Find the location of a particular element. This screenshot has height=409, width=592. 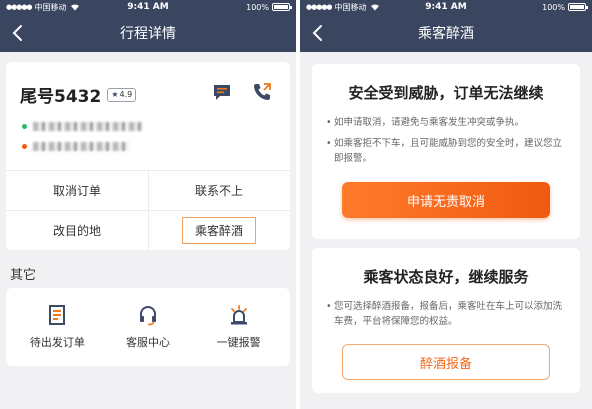

safety-title: 安全受到威胁，订单无法继续 is located at coordinates (446, 93).